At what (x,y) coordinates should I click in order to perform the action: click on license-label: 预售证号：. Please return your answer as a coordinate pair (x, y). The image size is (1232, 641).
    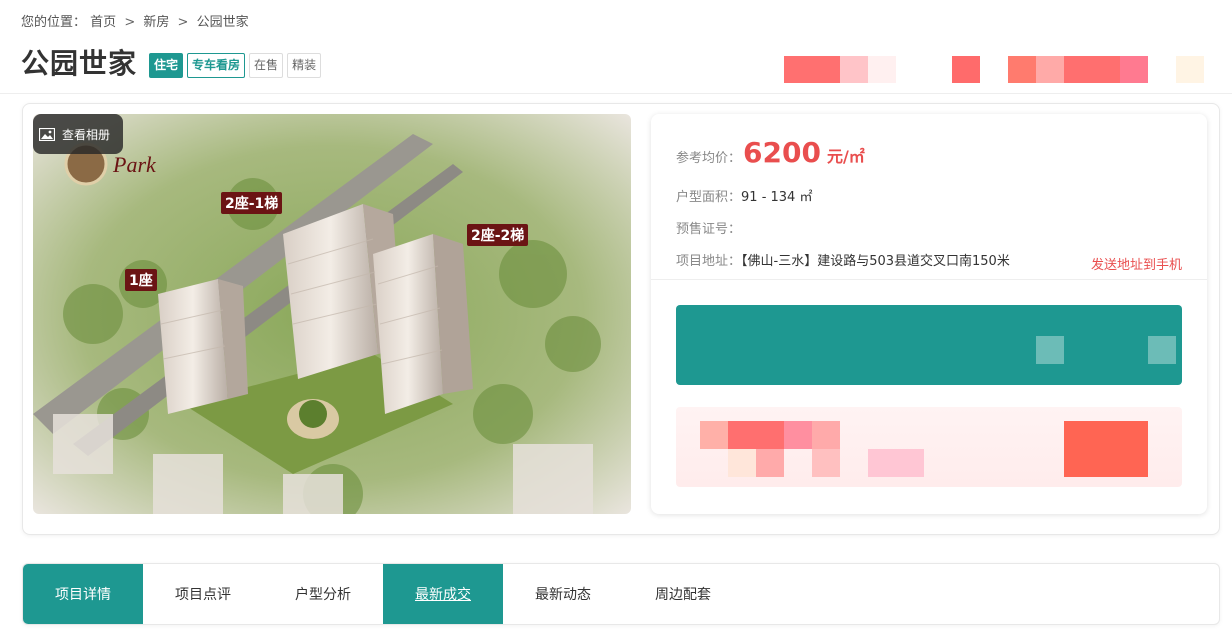
    Looking at the image, I should click on (709, 229).